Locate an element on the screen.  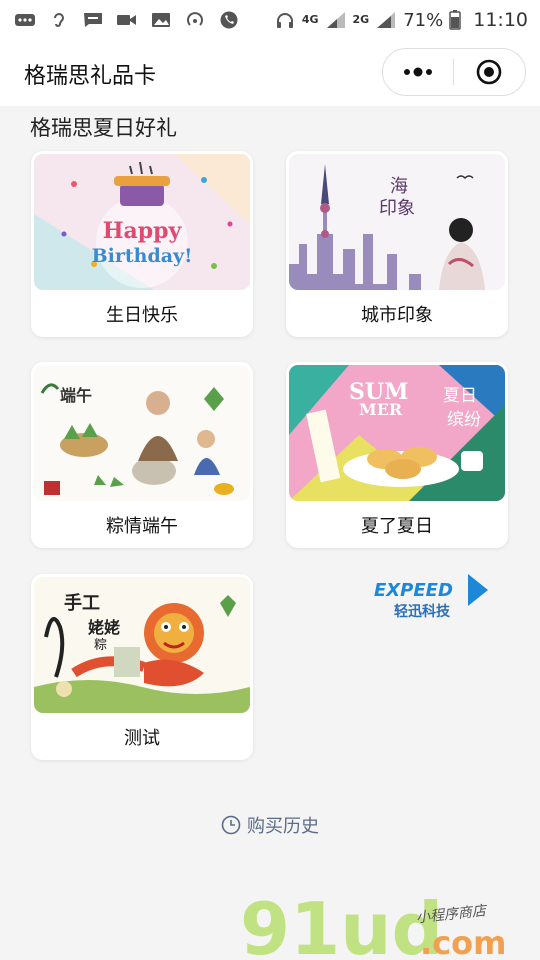
section-title: 格瑞思夏日好礼 is located at coordinates (103, 128).